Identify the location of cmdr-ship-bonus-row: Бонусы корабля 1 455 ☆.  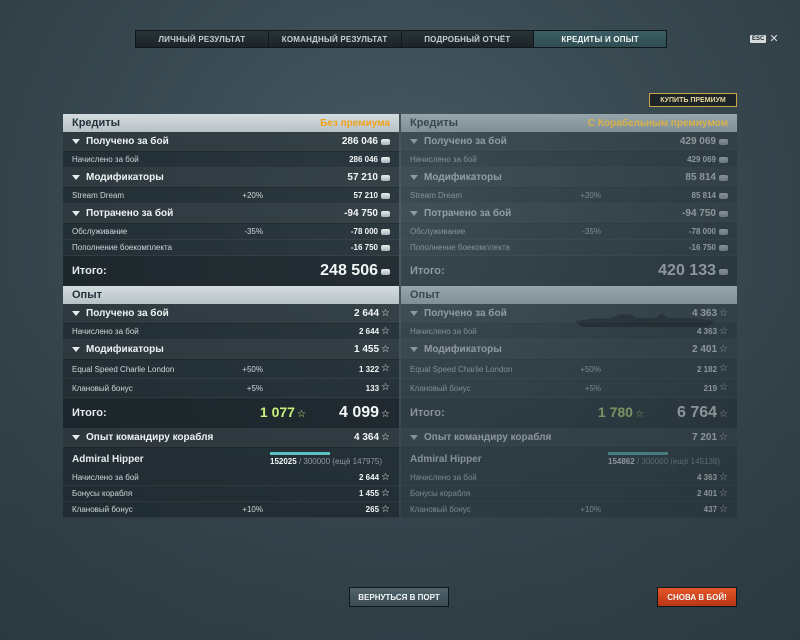
(231, 494).